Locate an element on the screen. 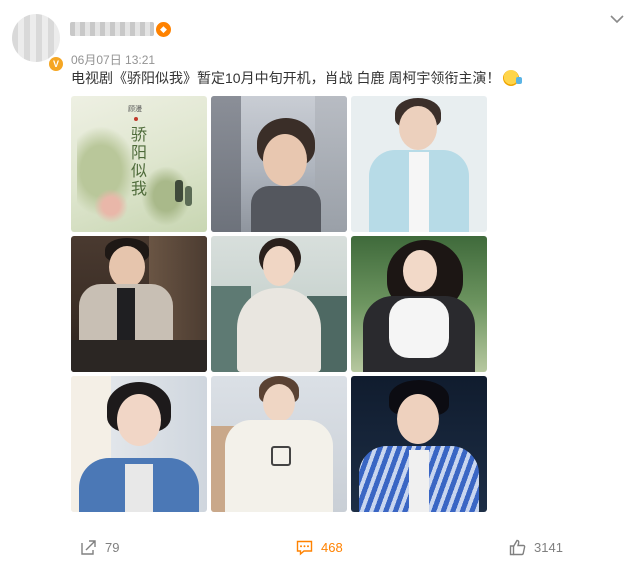 The image size is (640, 568). emoji-icon is located at coordinates (513, 78).